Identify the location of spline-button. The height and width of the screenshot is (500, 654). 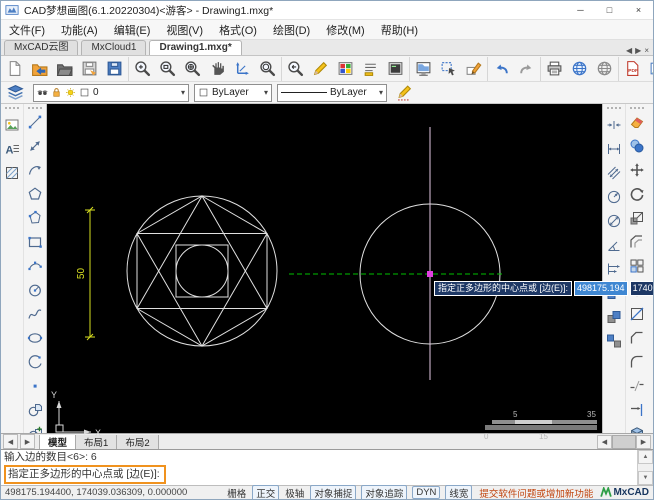
(35, 314).